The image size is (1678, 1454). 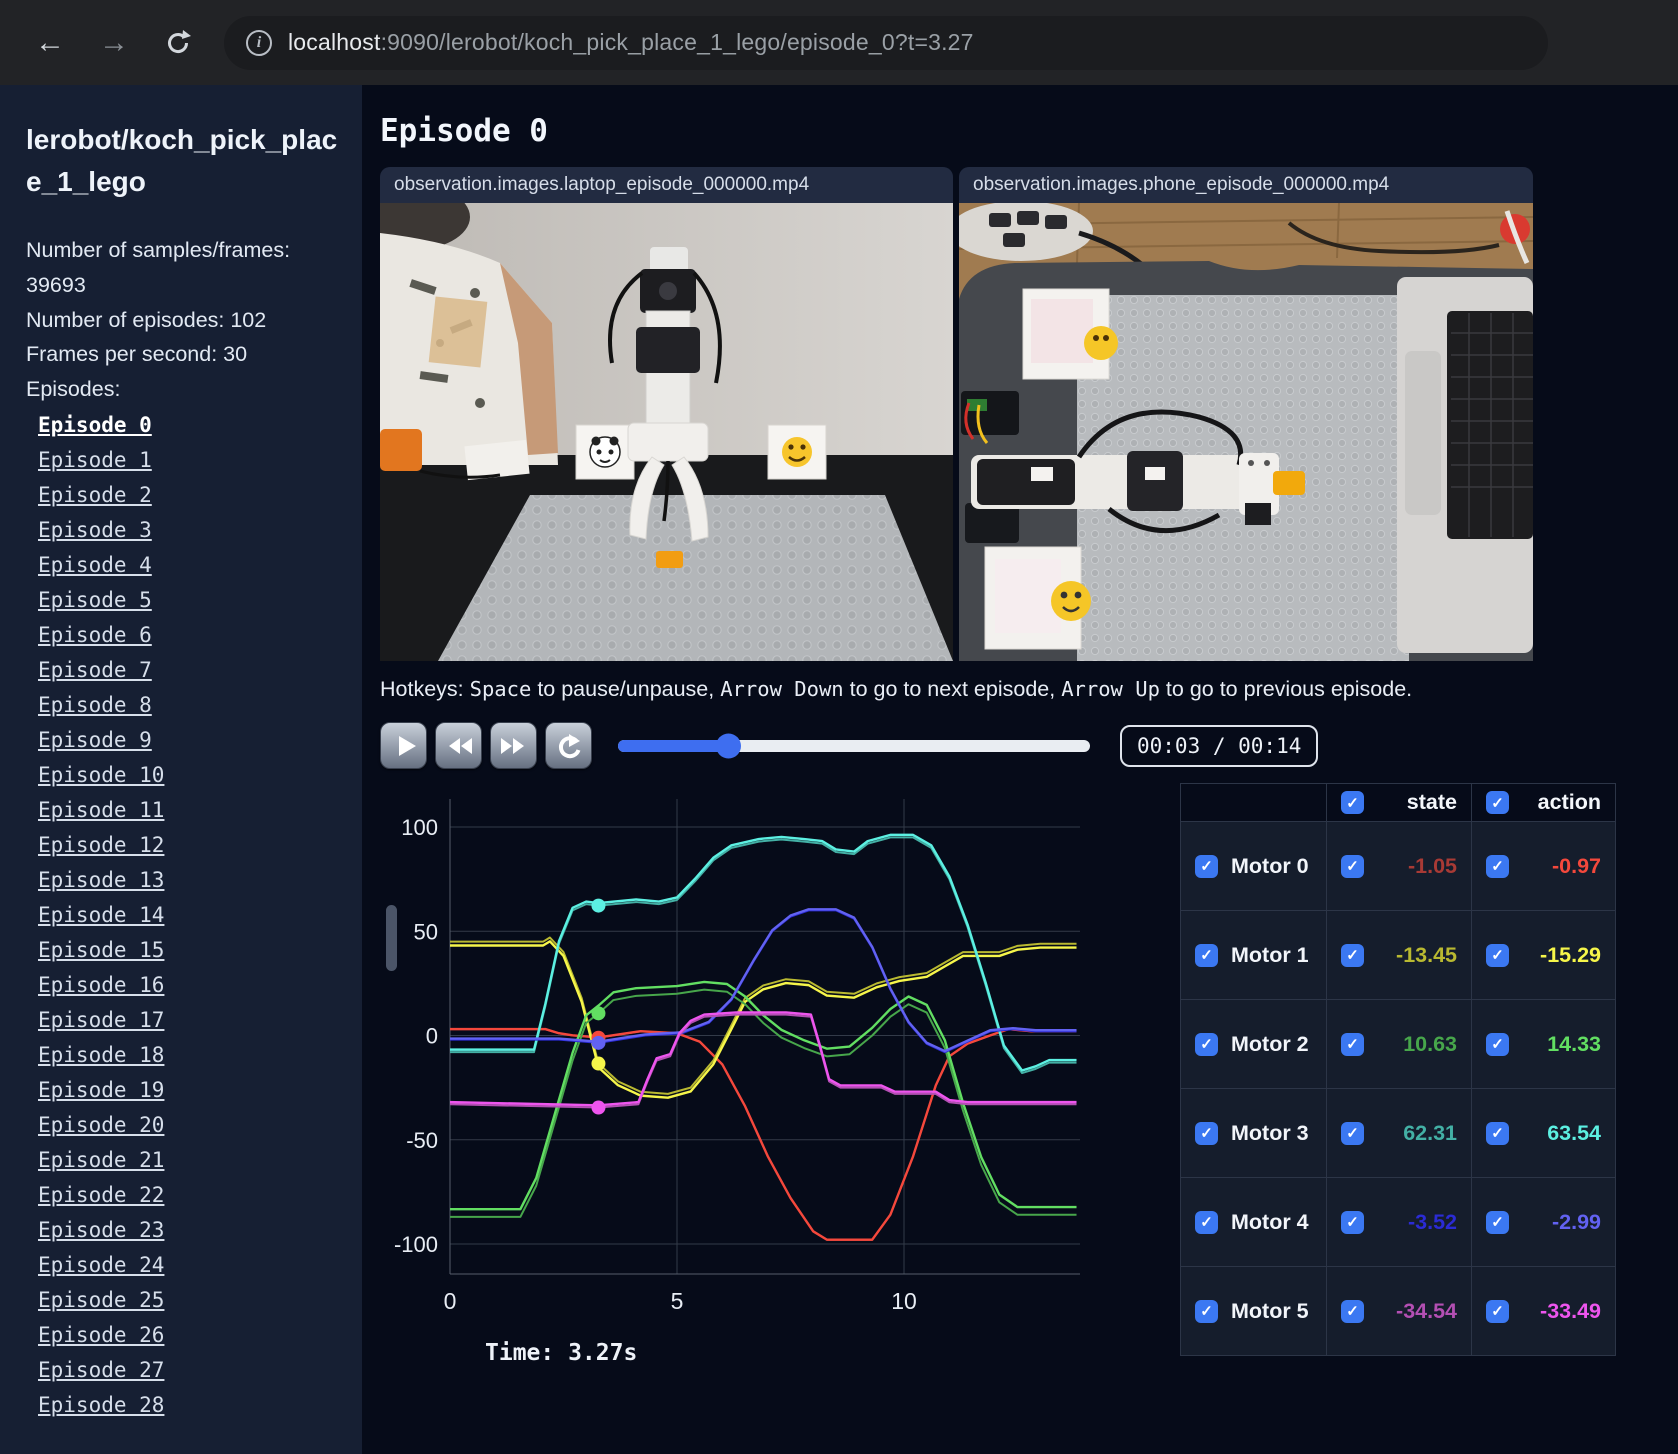 I want to click on episode-link: Episode 18, so click(x=101, y=1055).